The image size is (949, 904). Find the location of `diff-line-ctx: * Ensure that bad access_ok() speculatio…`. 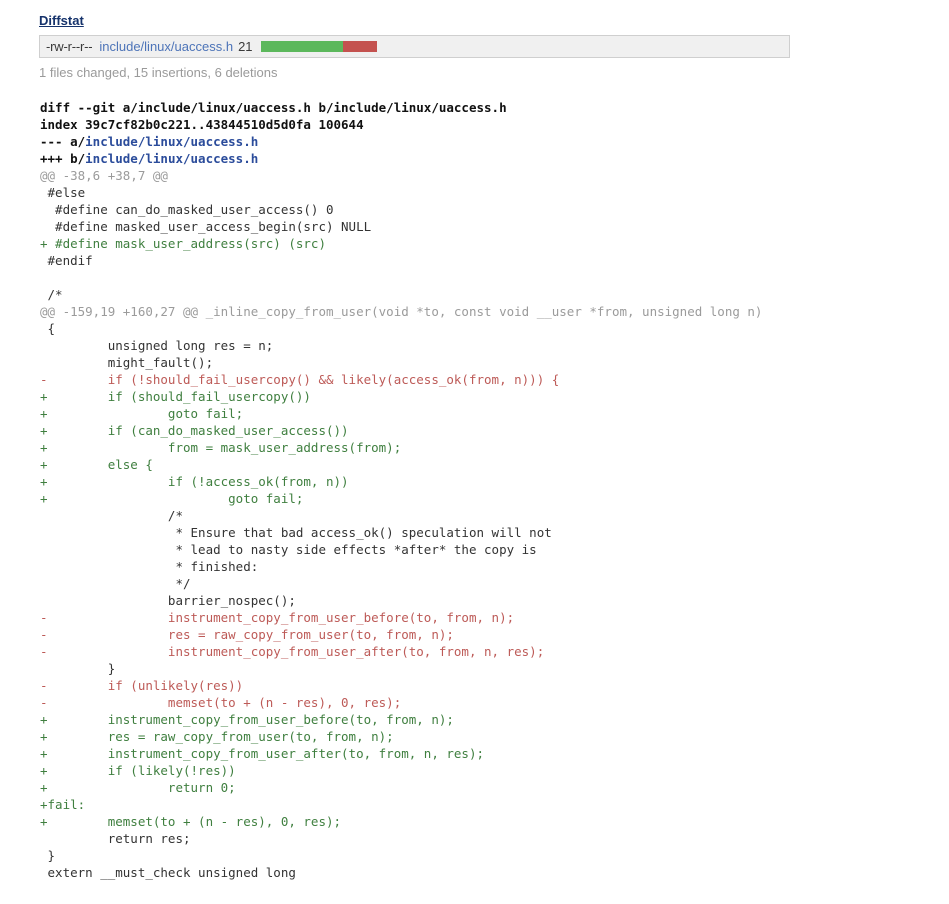

diff-line-ctx: * Ensure that bad access_ok() speculatio… is located at coordinates (296, 532).